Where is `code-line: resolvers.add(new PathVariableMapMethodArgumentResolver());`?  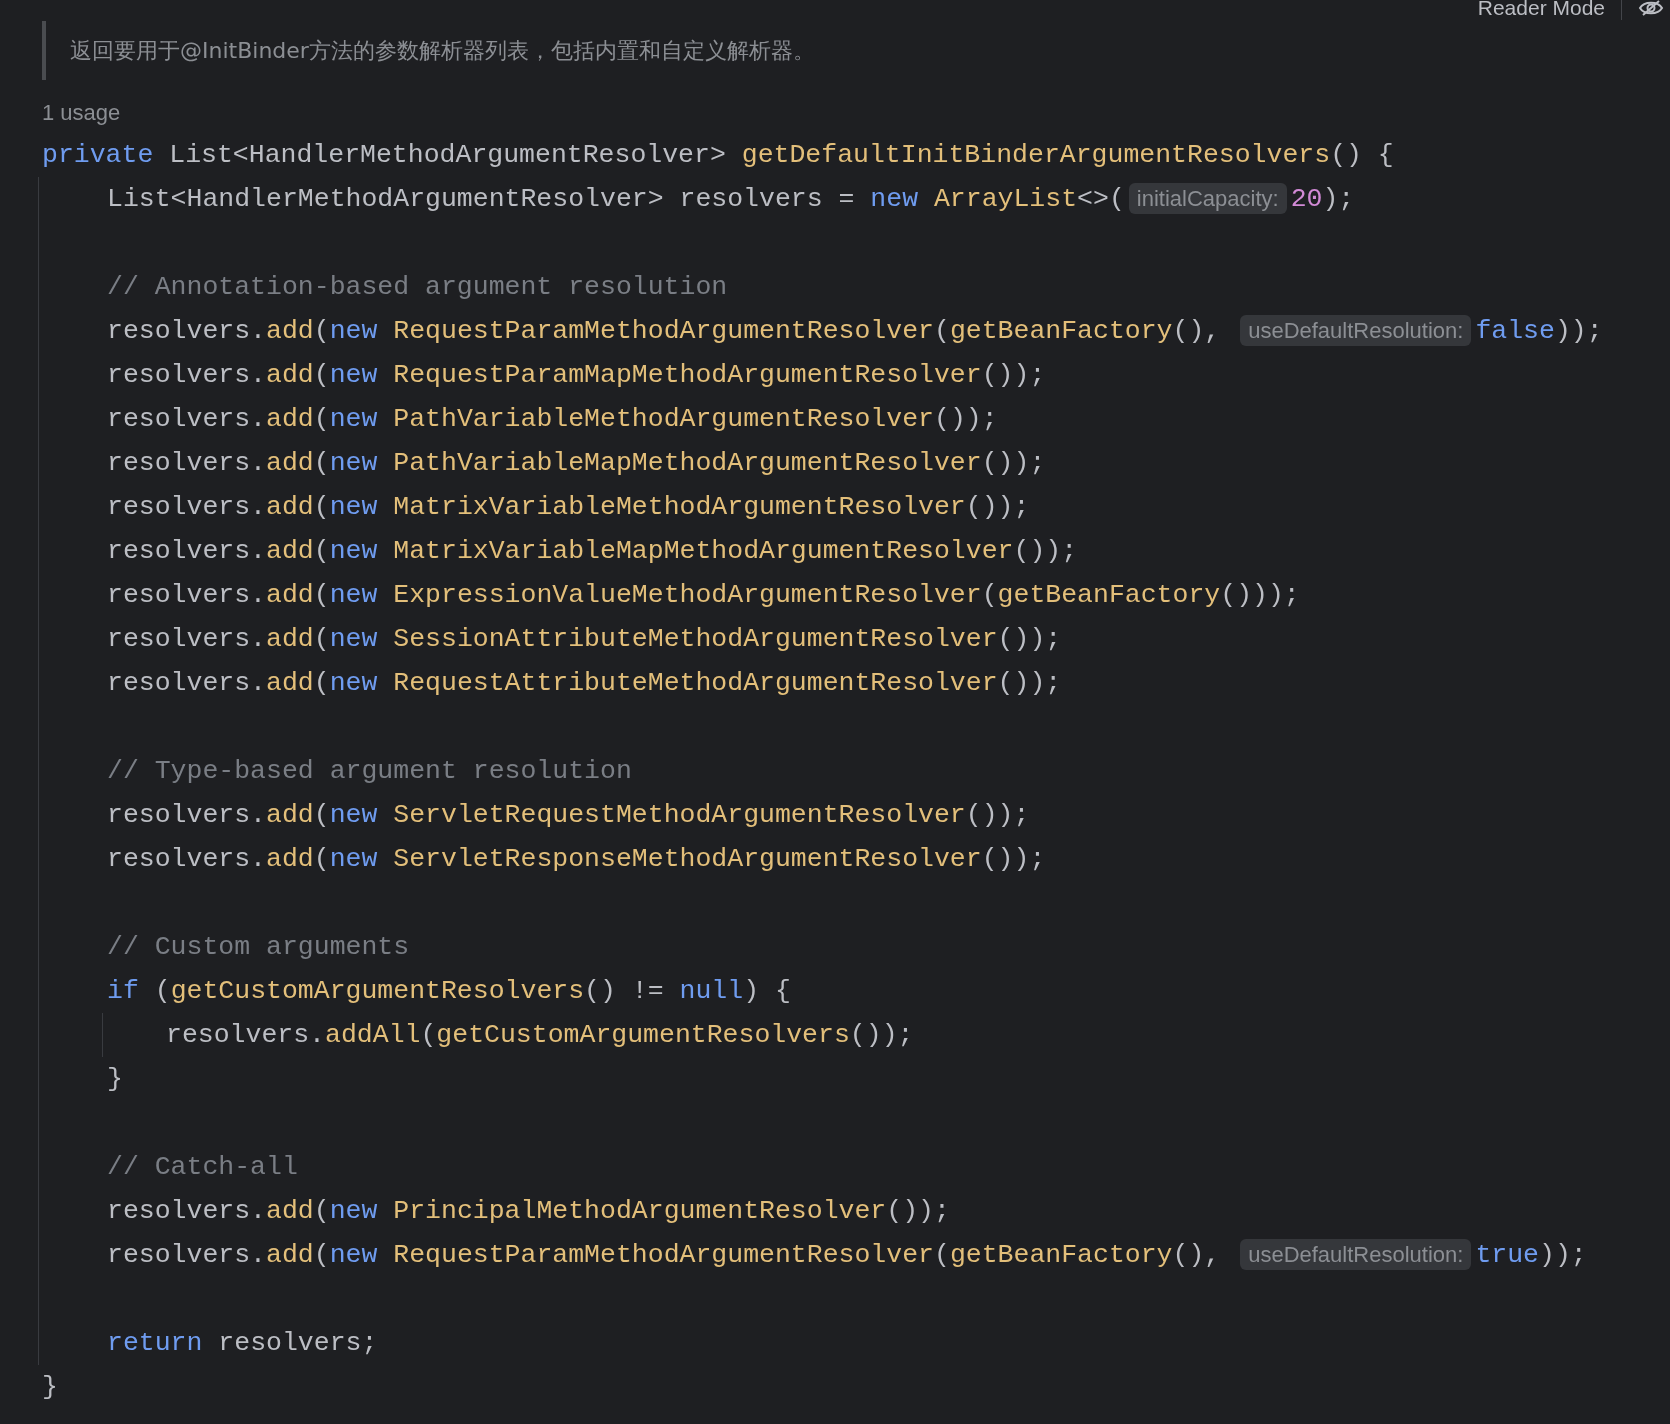
code-line: resolvers.add(new PathVariableMapMethodArgumentResolver()); is located at coordinates (577, 463).